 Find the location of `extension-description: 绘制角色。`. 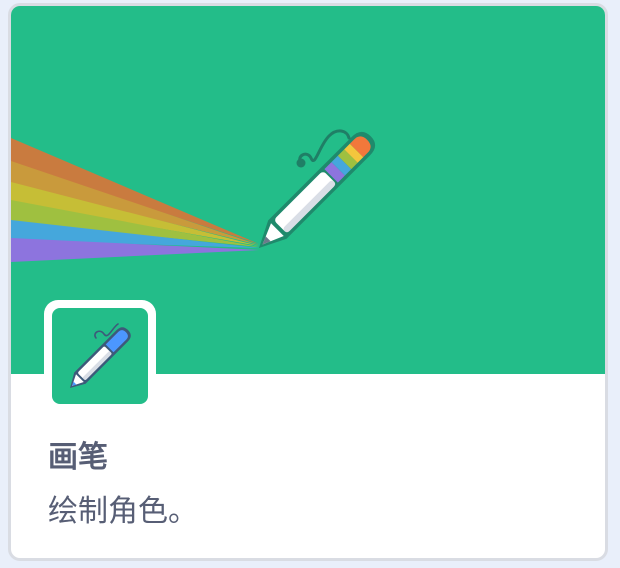

extension-description: 绘制角色。 is located at coordinates (123, 511).